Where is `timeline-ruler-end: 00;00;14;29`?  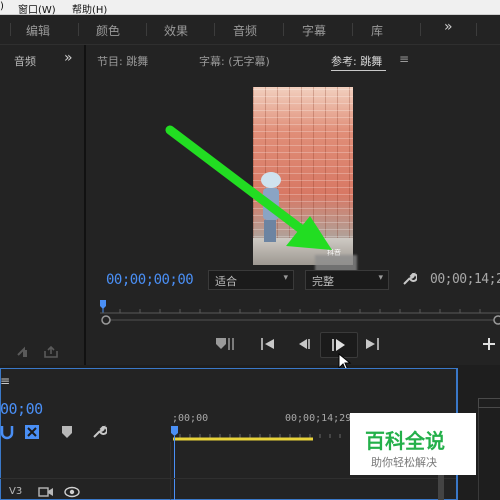
timeline-ruler-end: 00;00;14;29 is located at coordinates (318, 418).